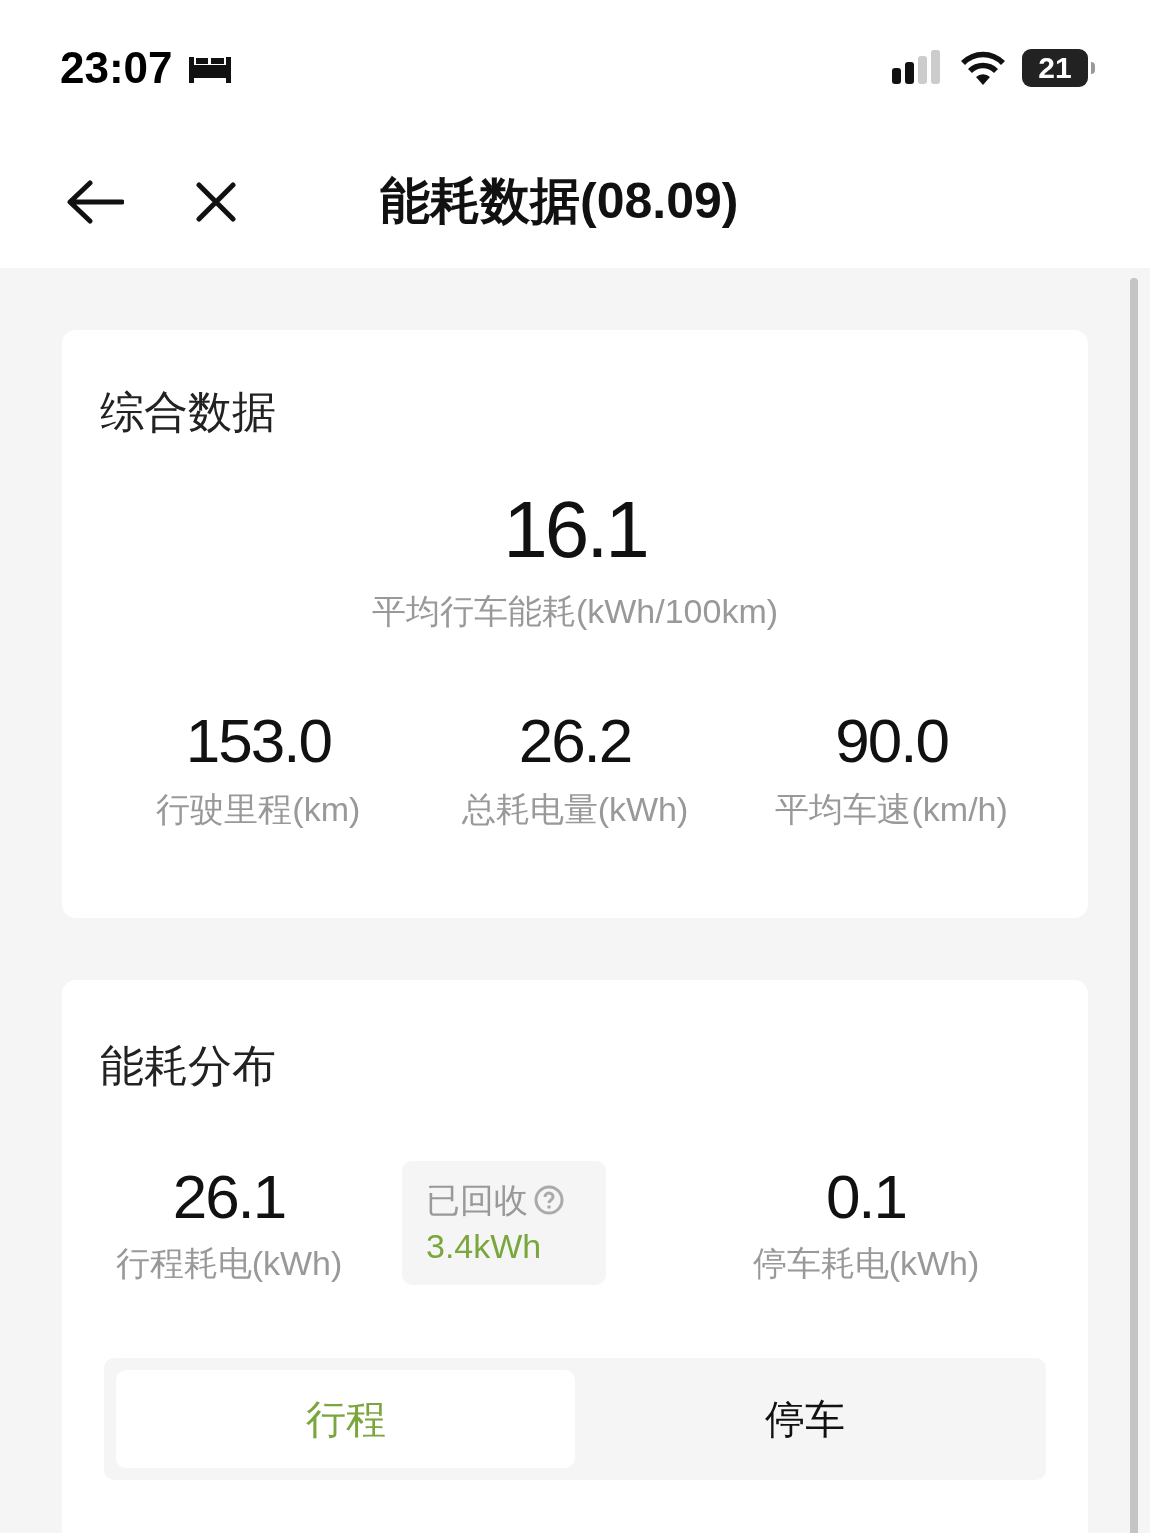 This screenshot has height=1533, width=1150. Describe the element at coordinates (983, 67) in the screenshot. I see `wifi-icon` at that location.